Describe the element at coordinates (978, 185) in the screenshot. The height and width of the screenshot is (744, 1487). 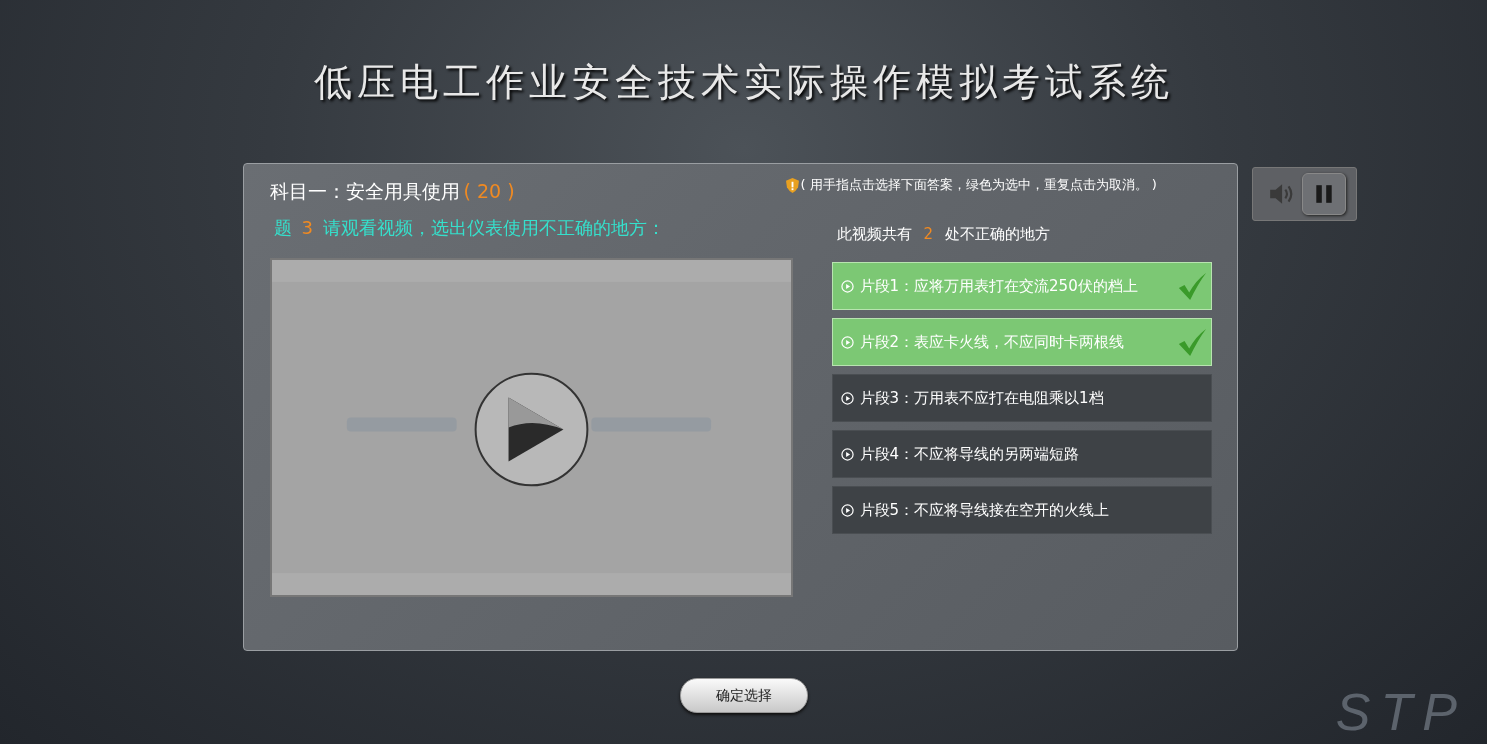
I see `instruction-hint: ( 用手指点击选择下面答案，绿色为选中，重复点击为取消。 )` at that location.